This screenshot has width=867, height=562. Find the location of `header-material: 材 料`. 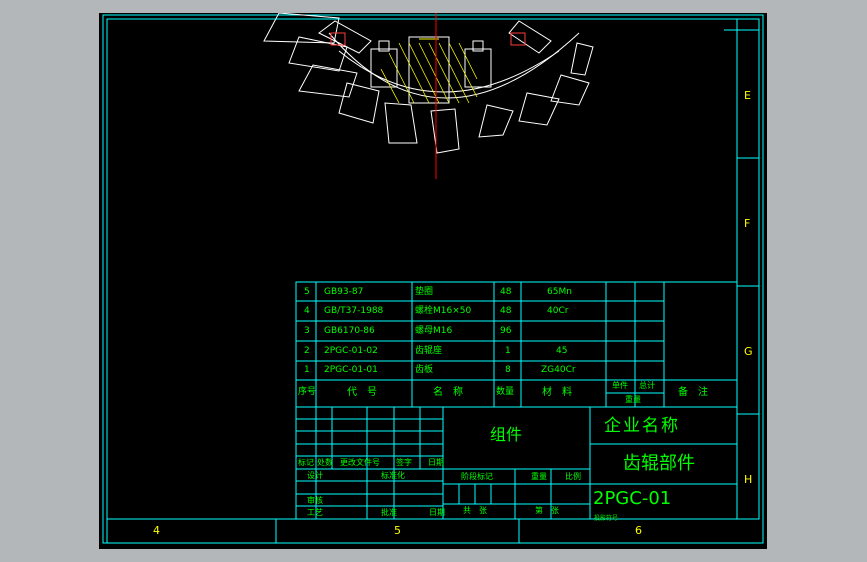

header-material: 材 料 is located at coordinates (557, 392).